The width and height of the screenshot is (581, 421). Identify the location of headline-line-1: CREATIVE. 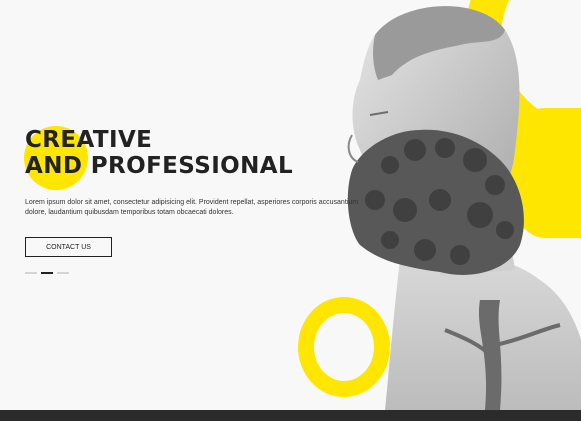
(89, 140).